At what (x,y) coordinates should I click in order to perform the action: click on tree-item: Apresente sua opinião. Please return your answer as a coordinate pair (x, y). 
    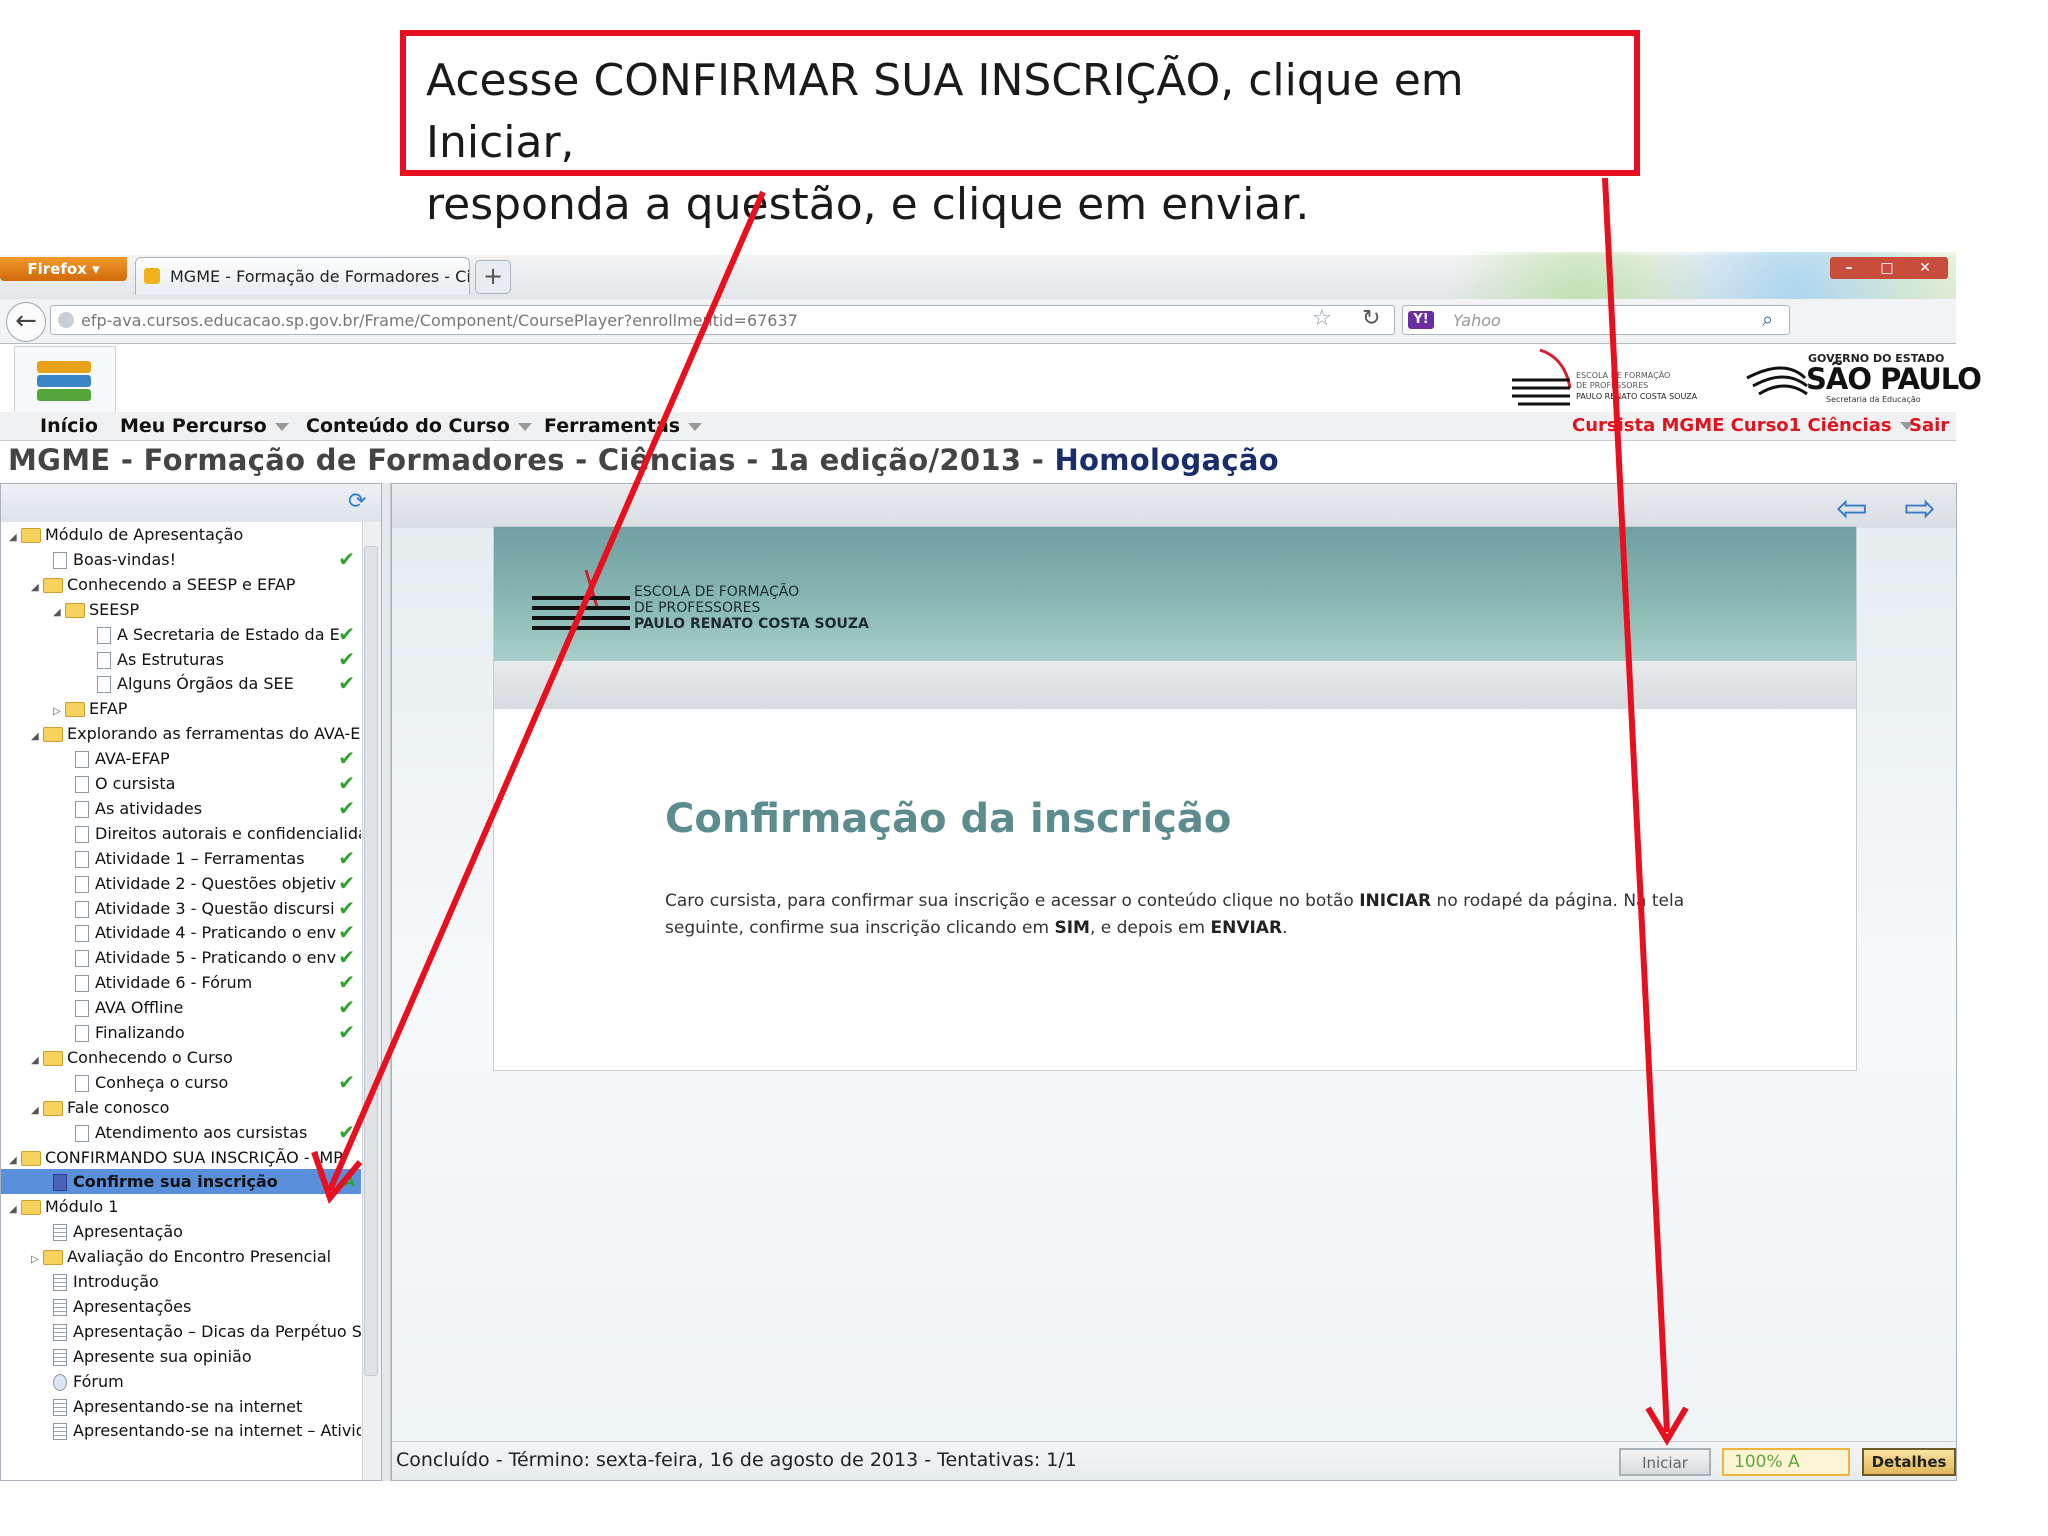
    Looking at the image, I should click on (181, 1356).